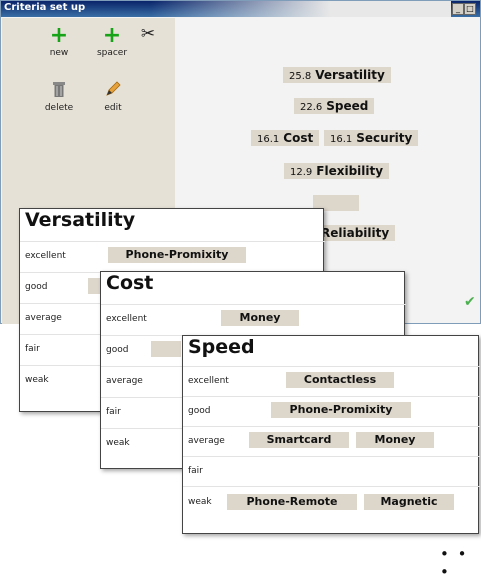  I want to click on window-title: Criteria set up, so click(45, 7).